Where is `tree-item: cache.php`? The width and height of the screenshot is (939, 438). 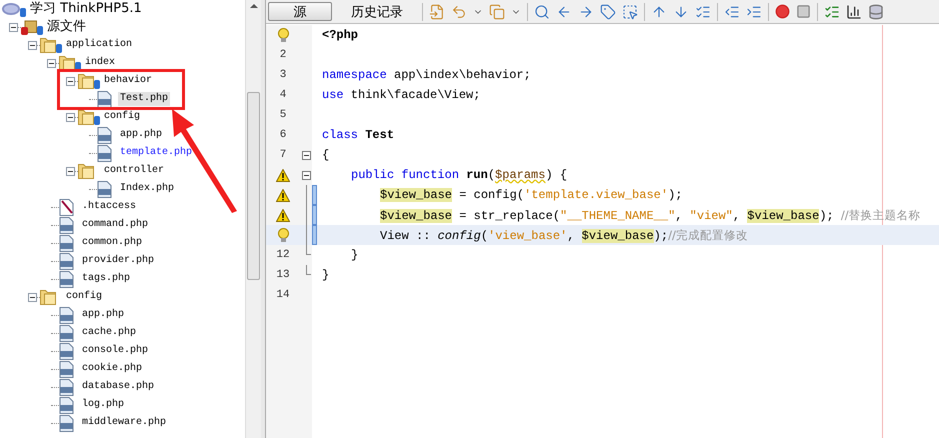 tree-item: cache.php is located at coordinates (109, 333).